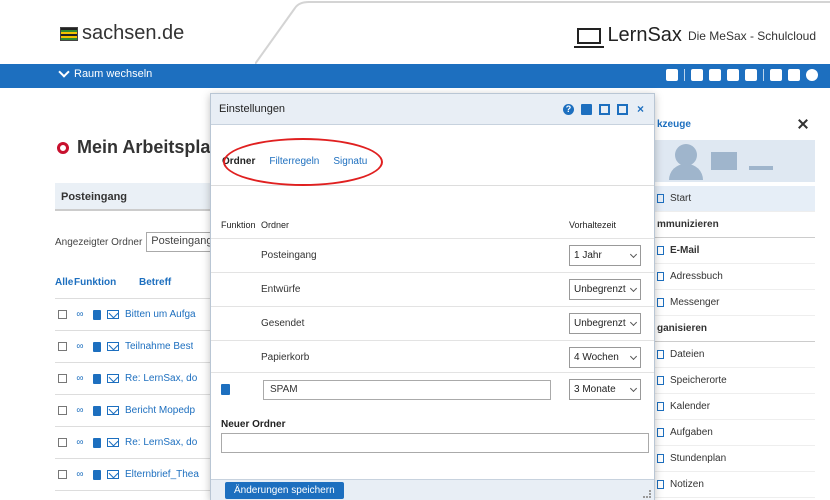 Image resolution: width=830 pixels, height=500 pixels. I want to click on folder-row: Entwürfe Unbegrenzt, so click(432, 289).